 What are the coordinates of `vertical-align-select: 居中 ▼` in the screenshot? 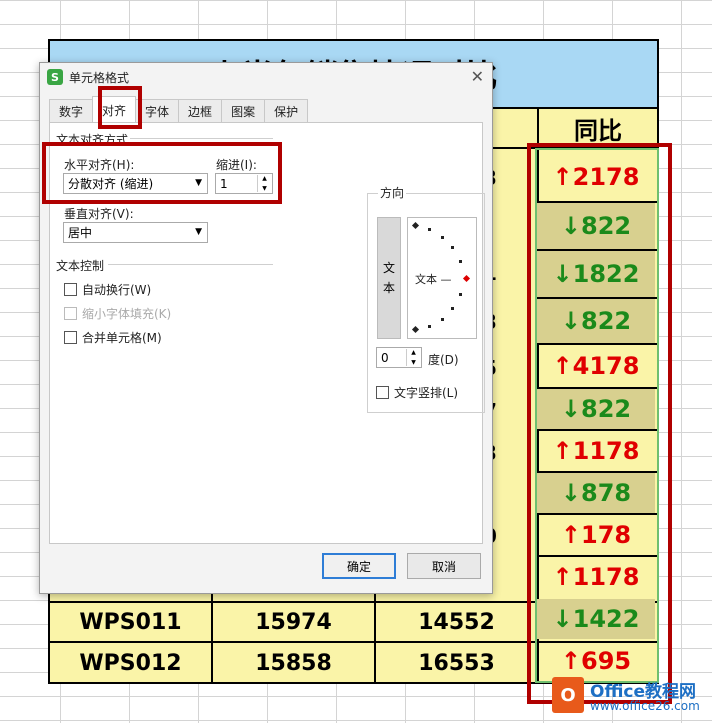 It's located at (135, 232).